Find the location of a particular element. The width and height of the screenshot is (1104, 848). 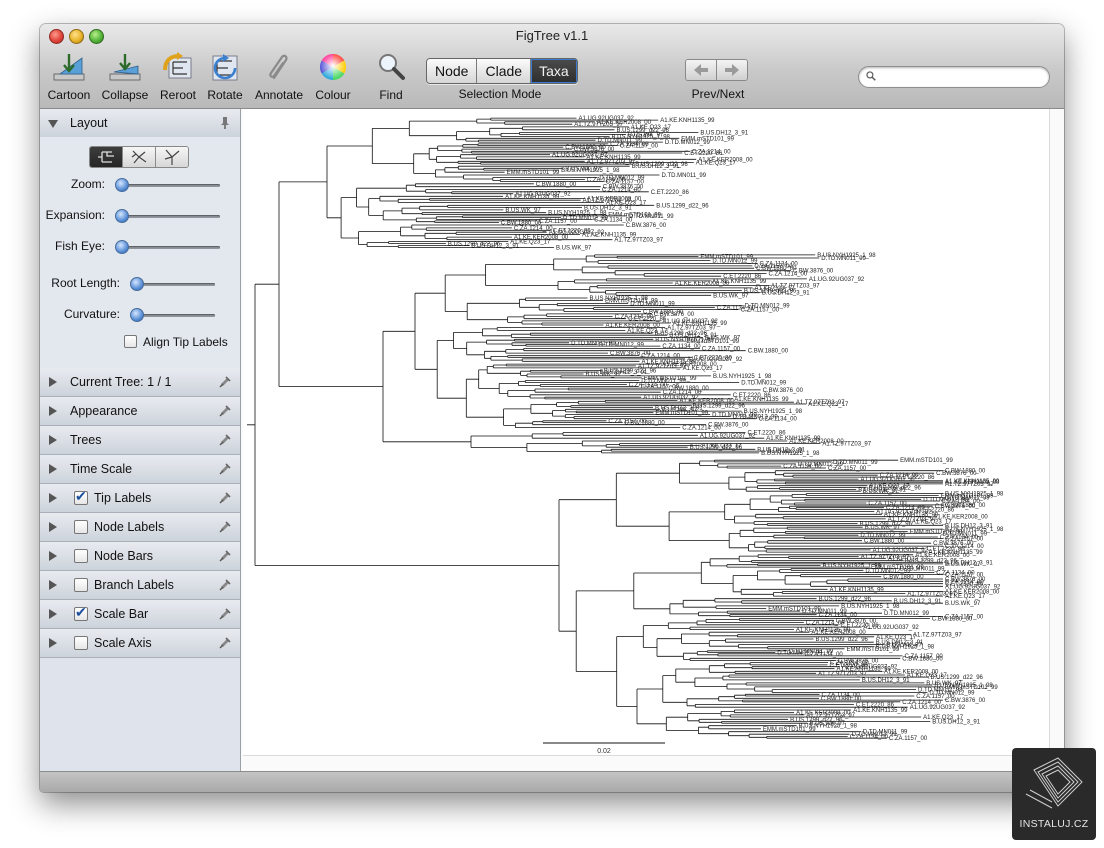

root-length-slider: Root Length: is located at coordinates (140, 284).